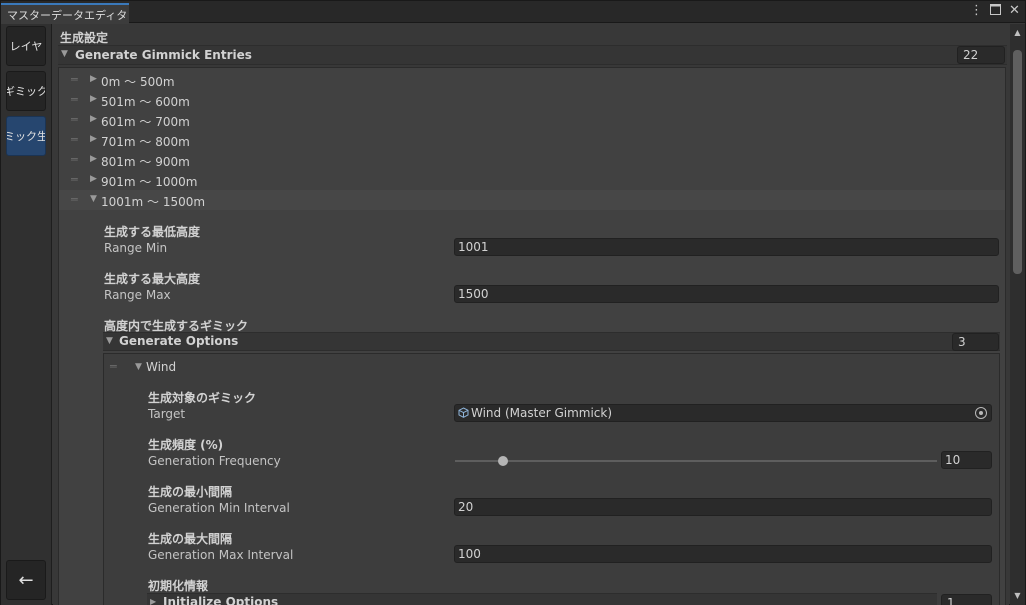 This screenshot has height=605, width=1026. I want to click on entries-count-field: 22, so click(981, 55).